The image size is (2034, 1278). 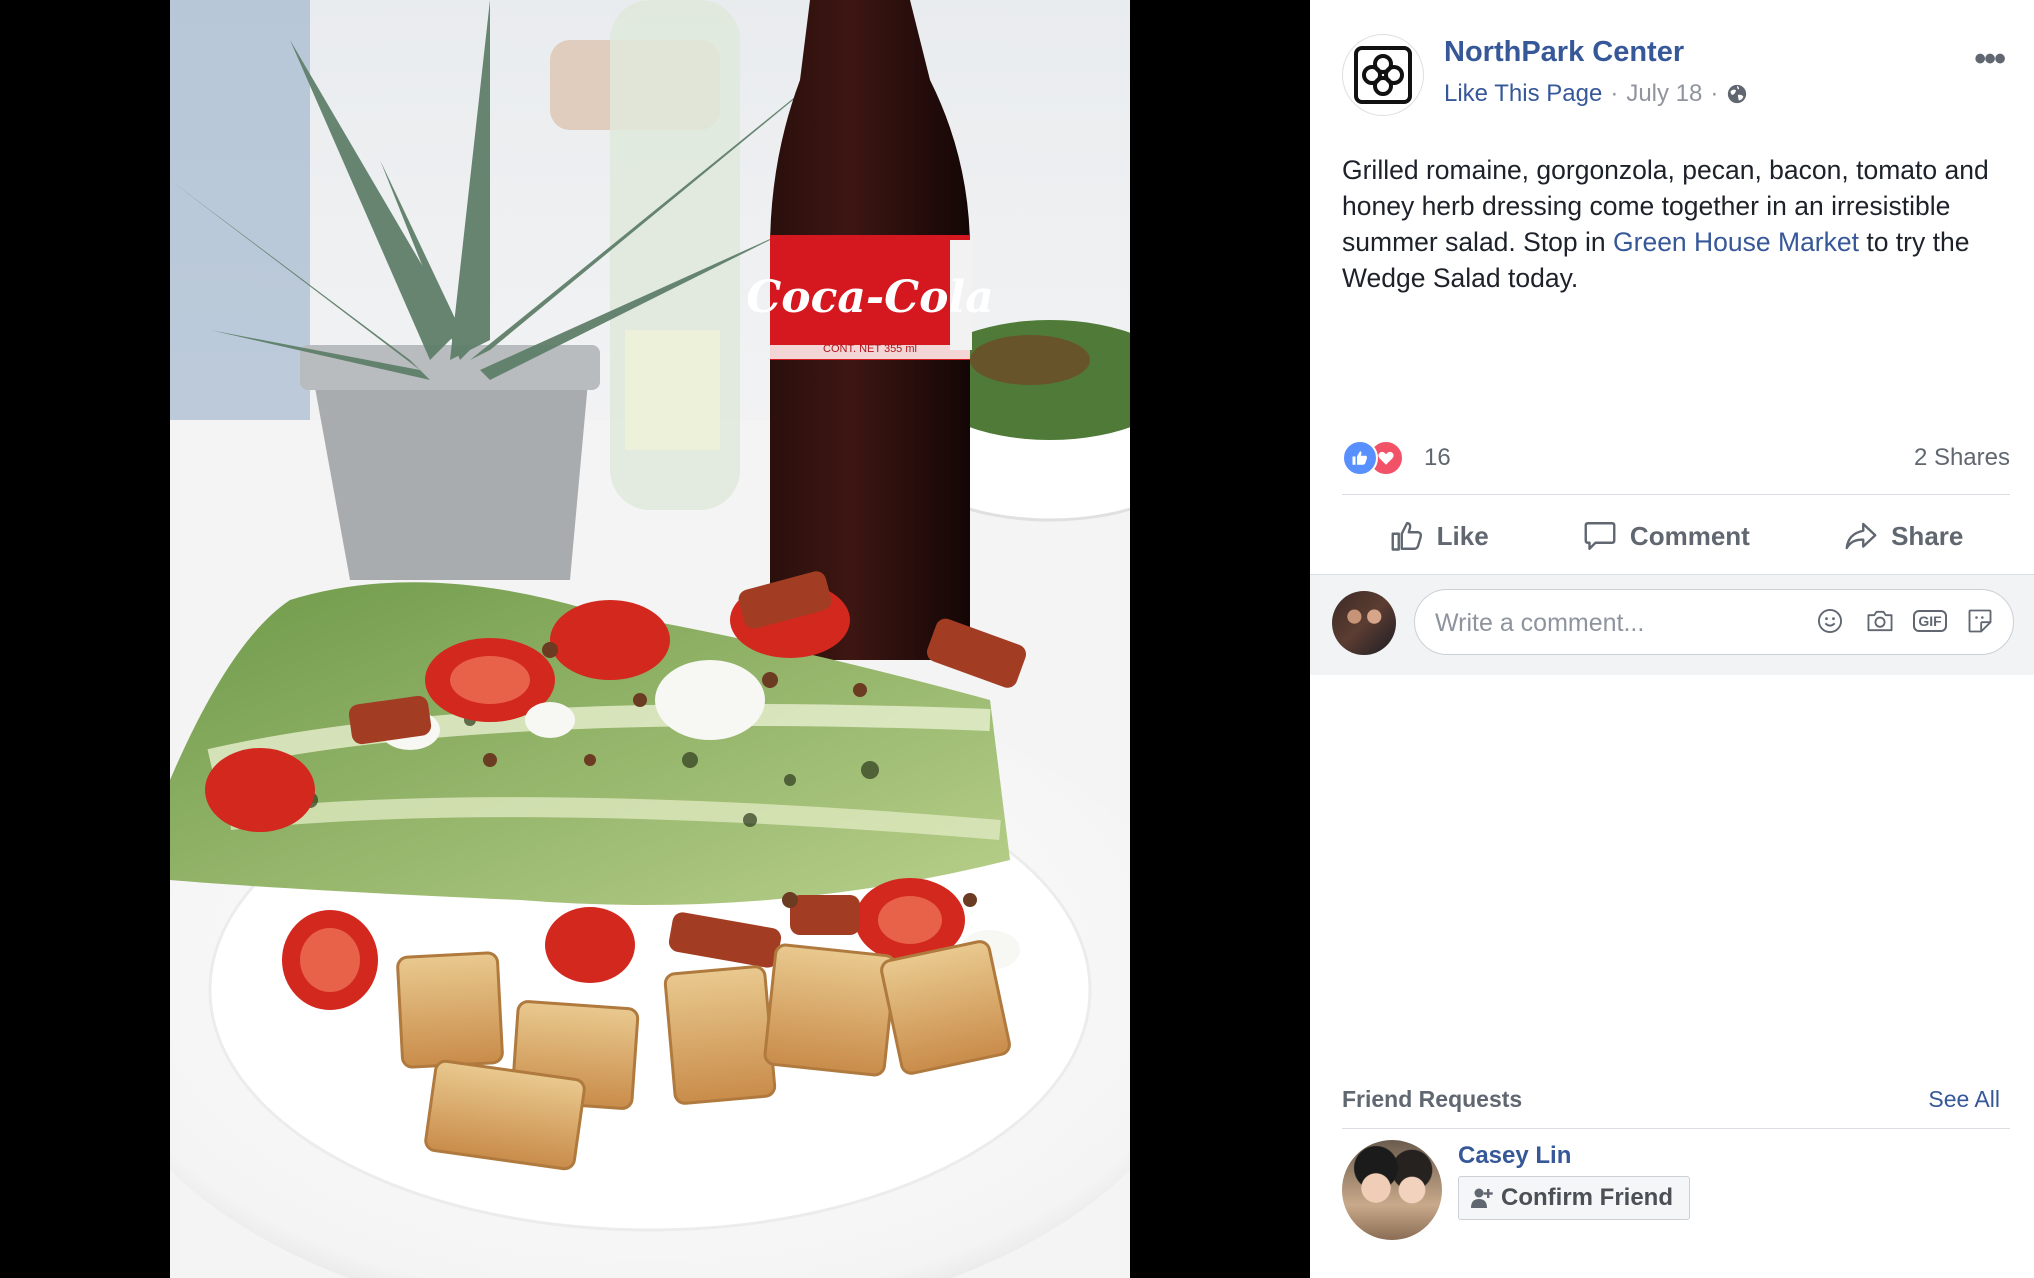 I want to click on reaction-icons, so click(x=1377, y=458).